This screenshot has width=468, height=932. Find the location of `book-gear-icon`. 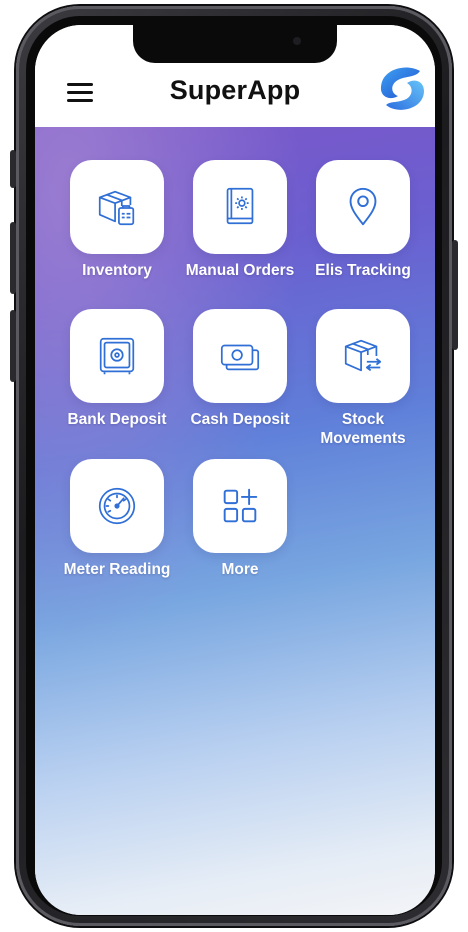

book-gear-icon is located at coordinates (240, 206).